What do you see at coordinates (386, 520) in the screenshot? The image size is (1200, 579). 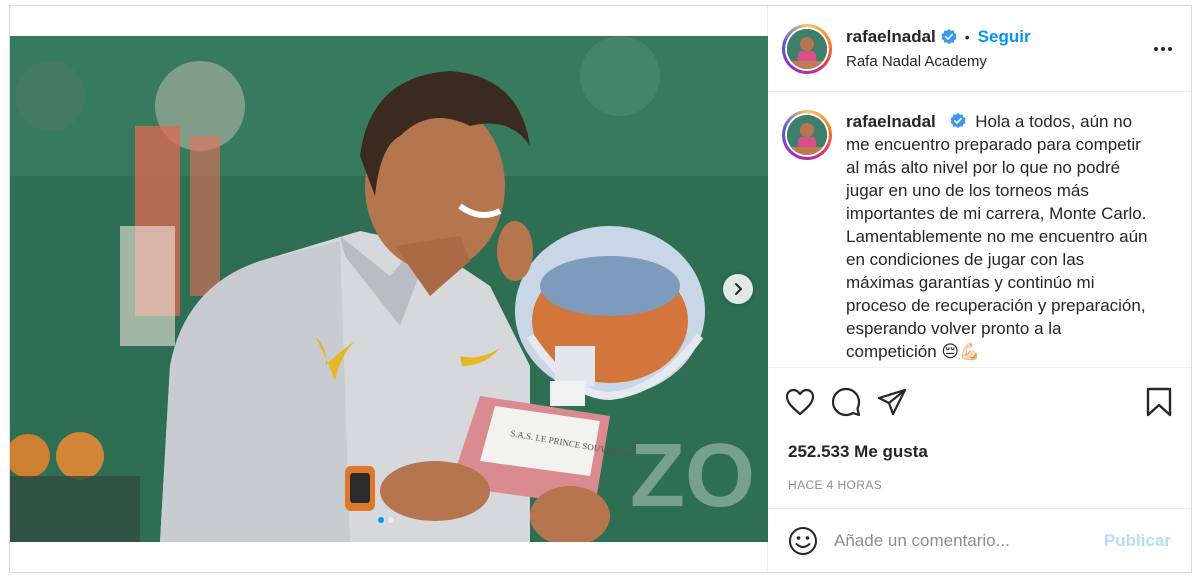 I see `carousel-indicator` at bounding box center [386, 520].